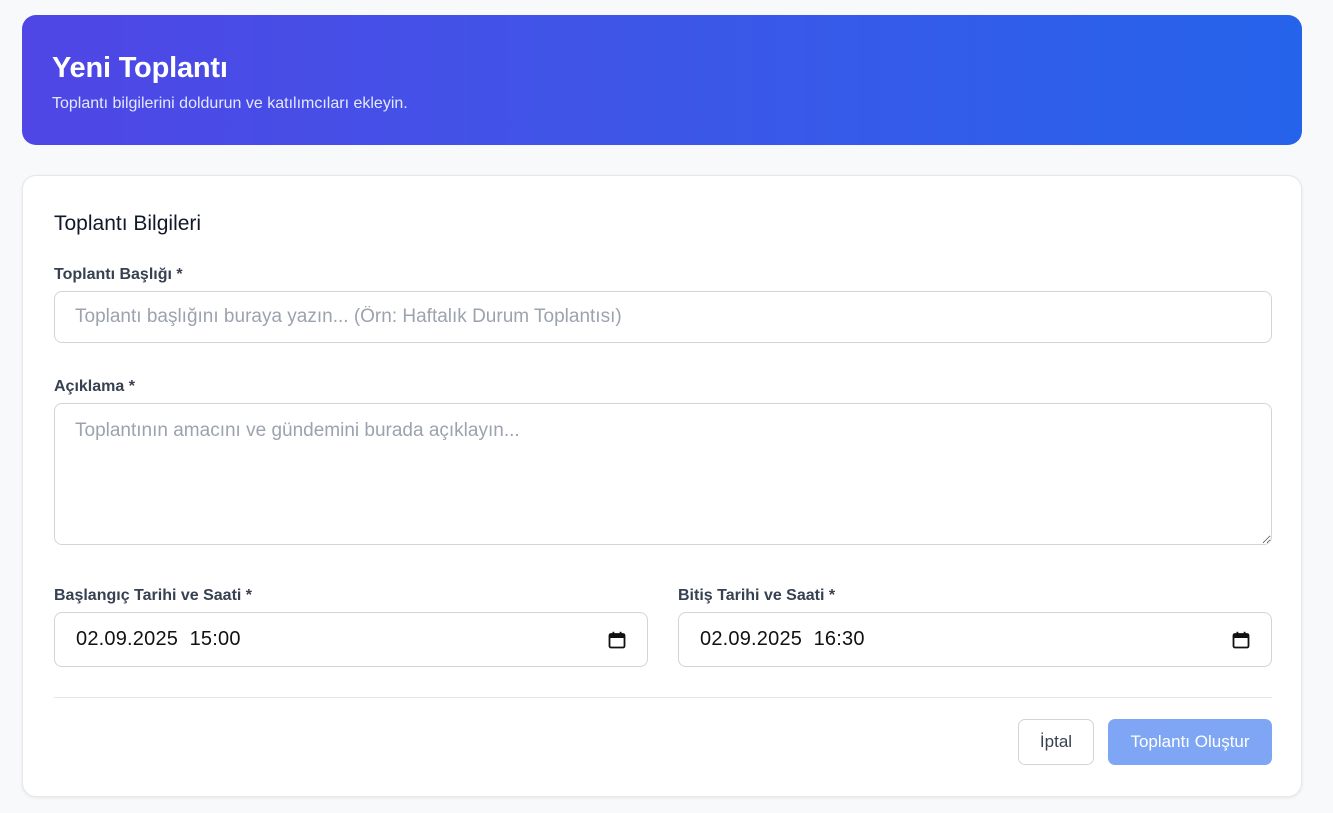 This screenshot has height=813, width=1333. What do you see at coordinates (663, 697) in the screenshot?
I see `form-divider` at bounding box center [663, 697].